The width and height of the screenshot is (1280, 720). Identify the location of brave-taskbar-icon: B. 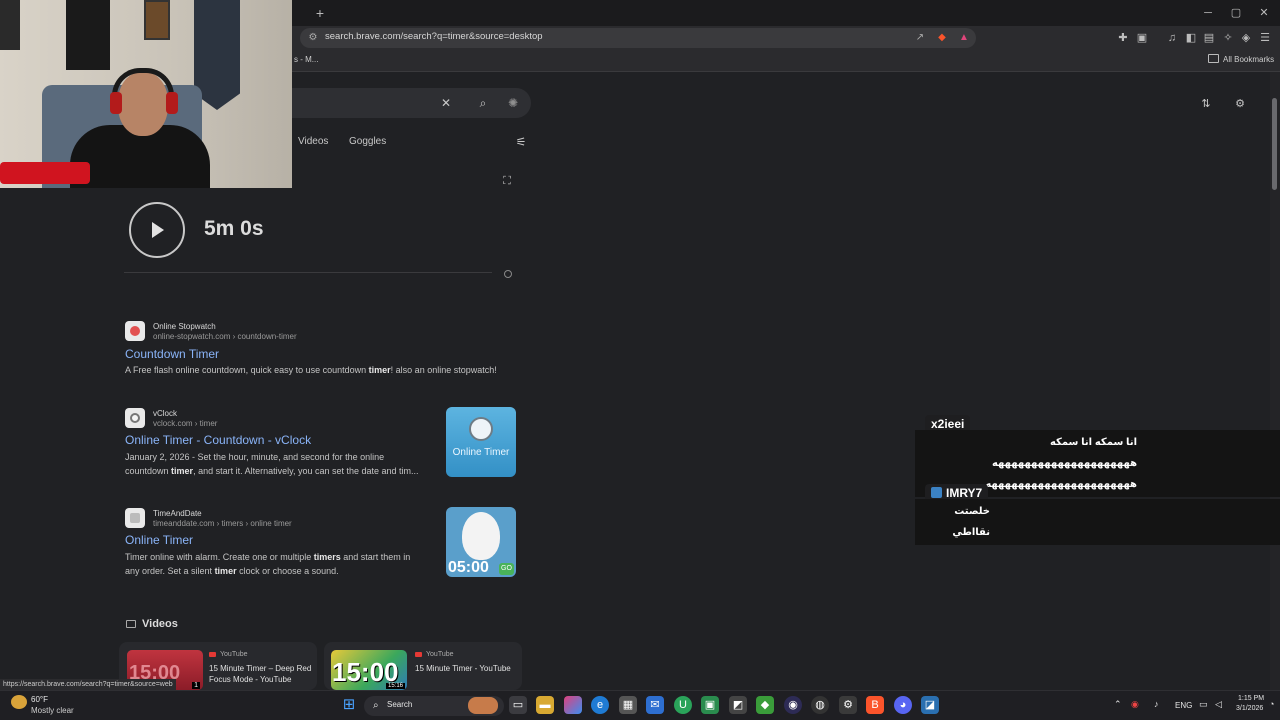
(875, 705).